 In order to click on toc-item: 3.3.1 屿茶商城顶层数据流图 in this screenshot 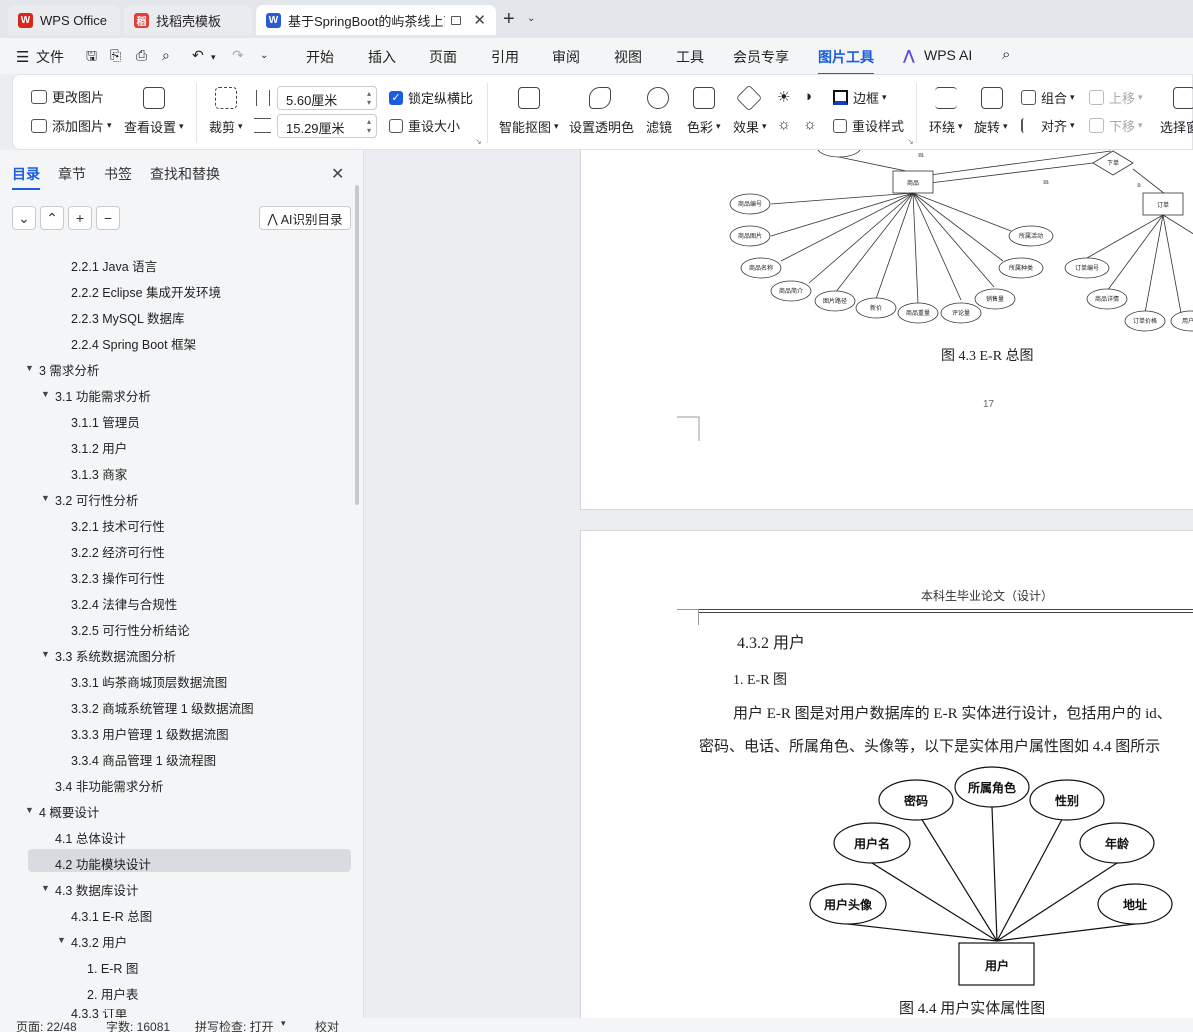, I will do `click(149, 681)`.